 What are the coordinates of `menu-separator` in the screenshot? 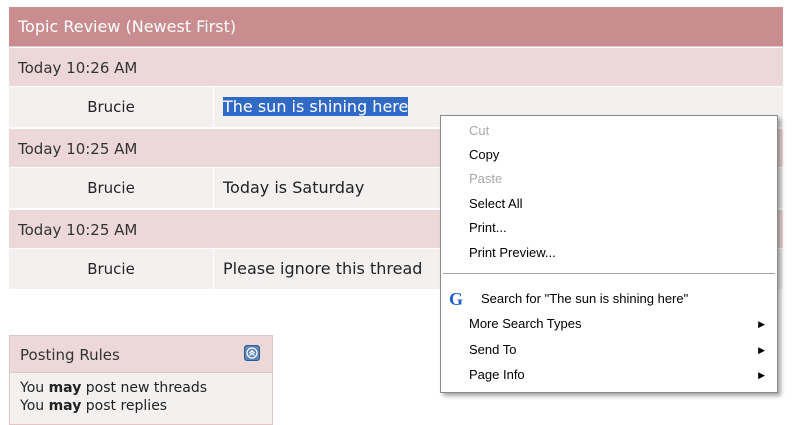 It's located at (609, 273).